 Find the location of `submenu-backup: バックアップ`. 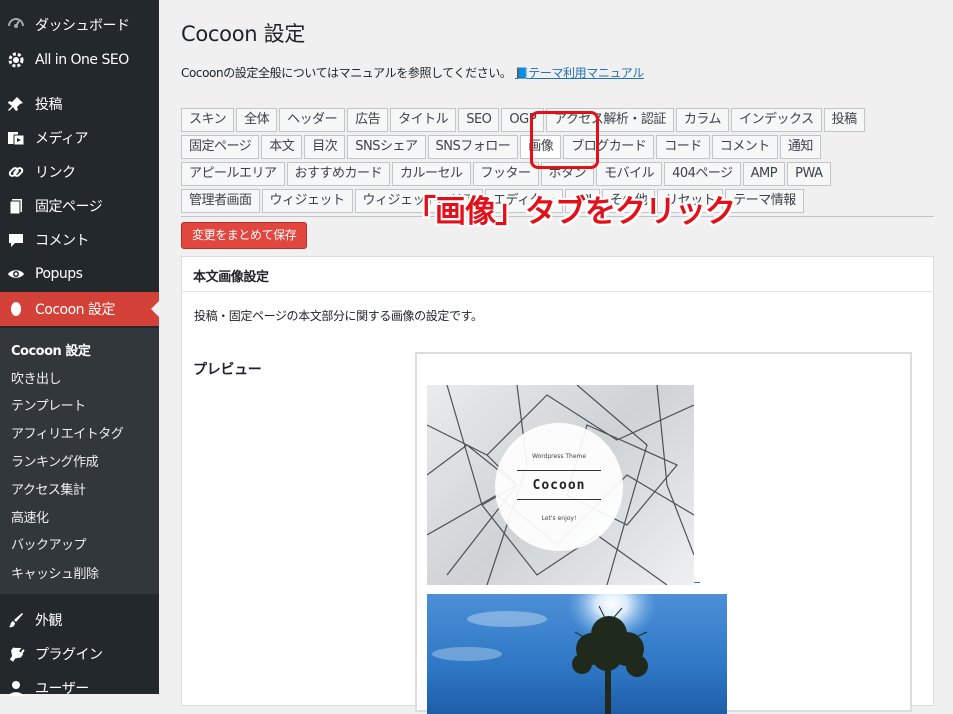

submenu-backup: バックアップ is located at coordinates (49, 543).